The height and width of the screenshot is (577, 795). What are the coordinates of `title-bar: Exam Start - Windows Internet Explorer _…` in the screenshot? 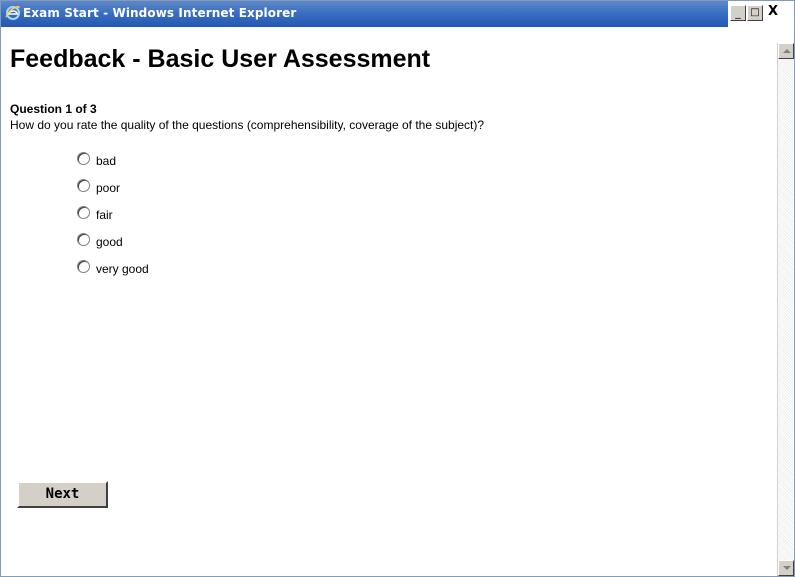 It's located at (397, 14).